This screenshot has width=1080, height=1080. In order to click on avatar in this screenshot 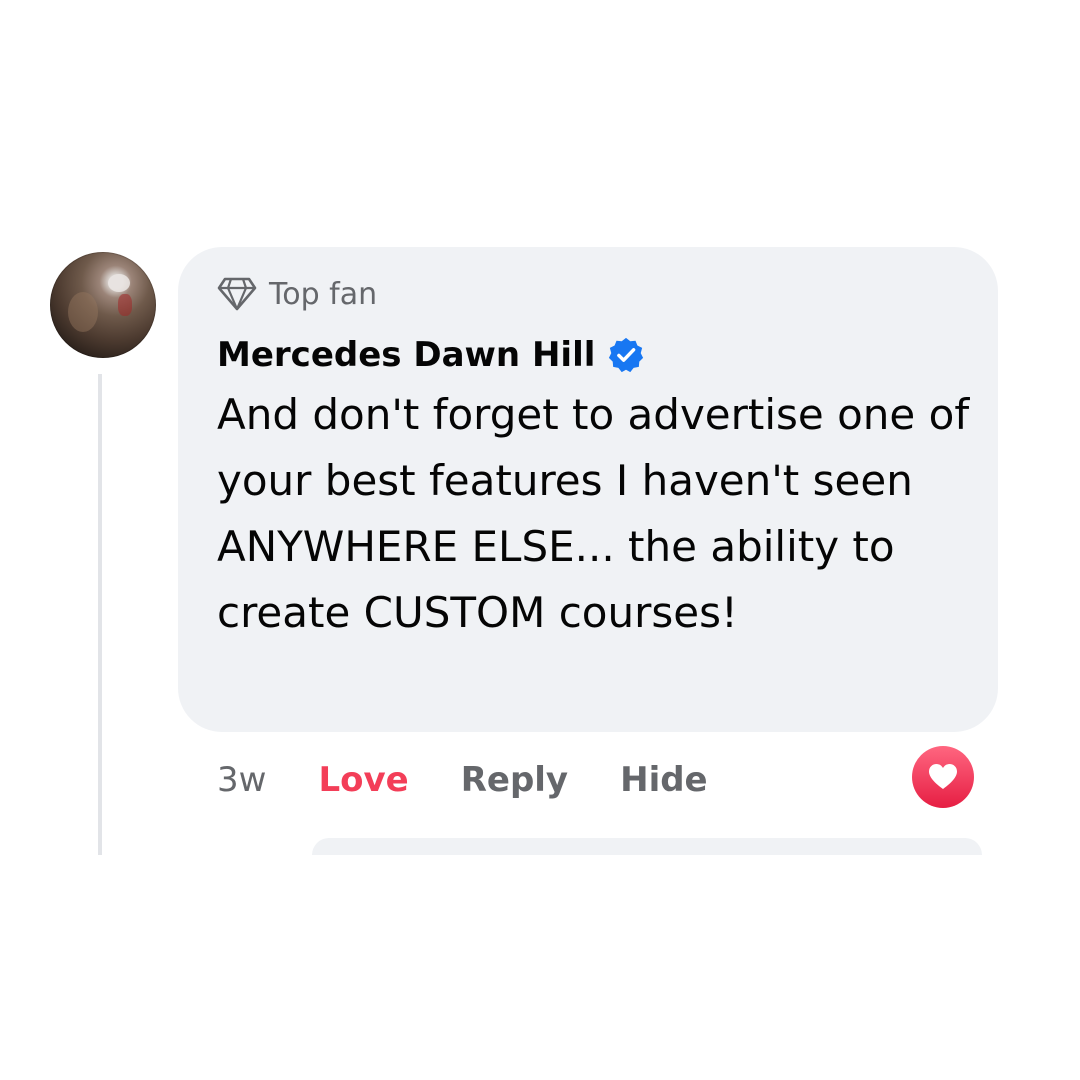, I will do `click(103, 305)`.